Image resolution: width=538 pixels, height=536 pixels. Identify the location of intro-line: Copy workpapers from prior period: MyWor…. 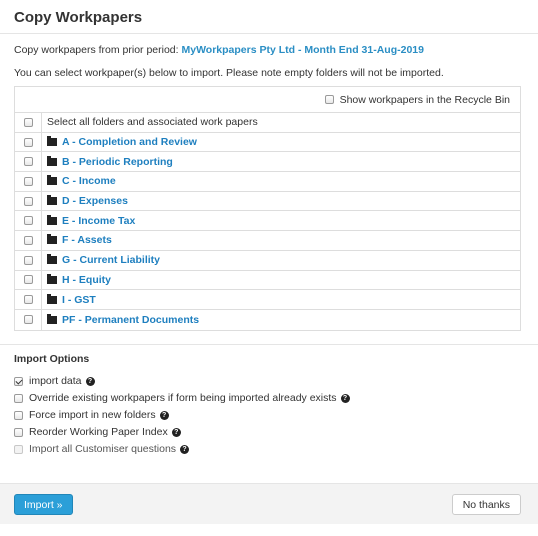
(219, 50).